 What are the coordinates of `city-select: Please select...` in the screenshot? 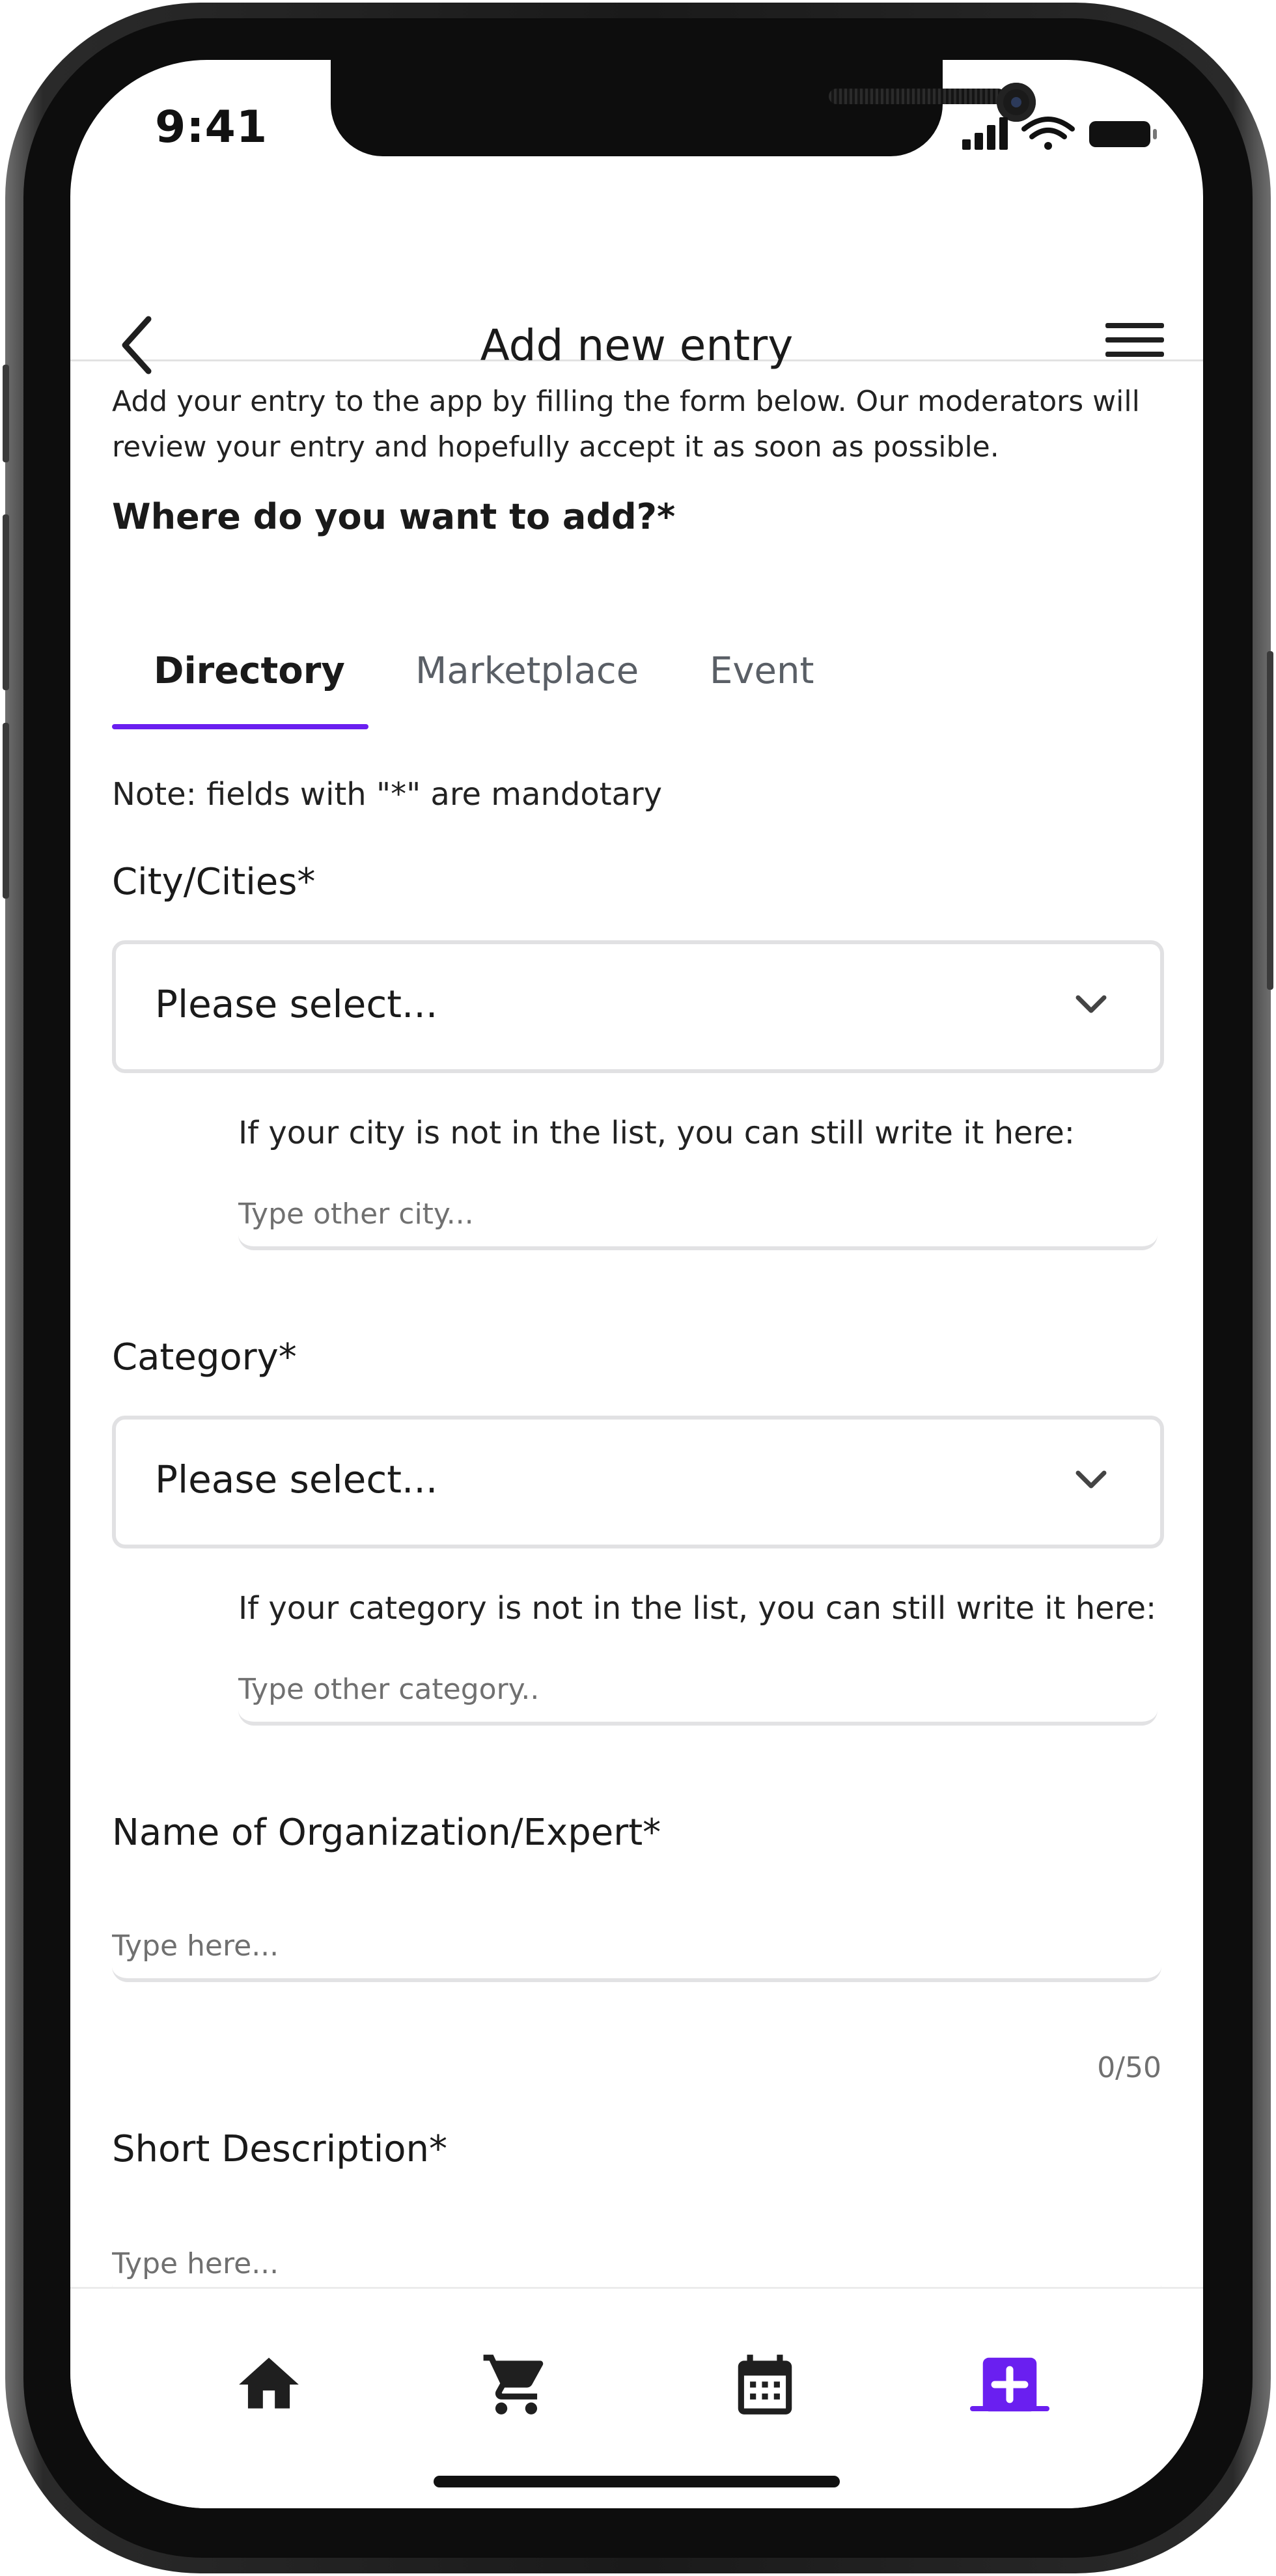 It's located at (638, 1007).